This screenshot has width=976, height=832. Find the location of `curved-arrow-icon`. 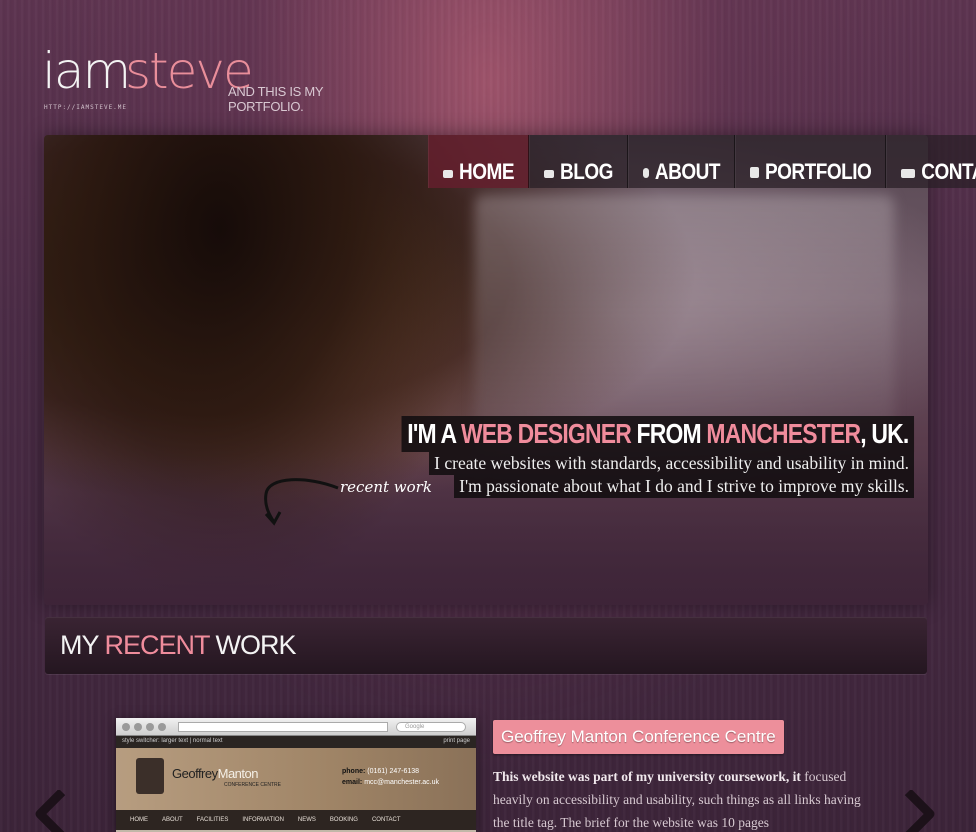

curved-arrow-icon is located at coordinates (301, 502).